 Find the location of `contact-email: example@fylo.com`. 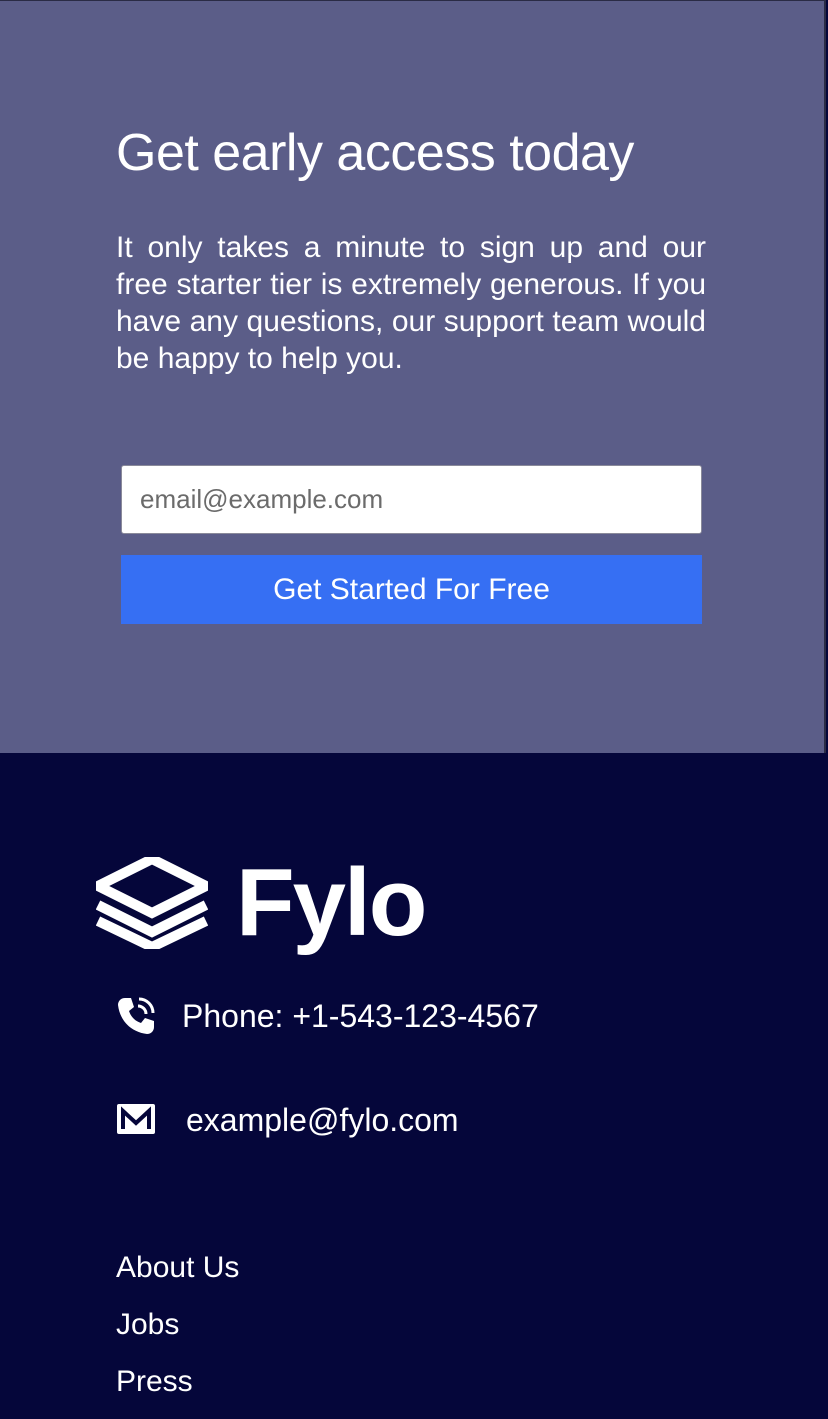

contact-email: example@fylo.com is located at coordinates (287, 1120).